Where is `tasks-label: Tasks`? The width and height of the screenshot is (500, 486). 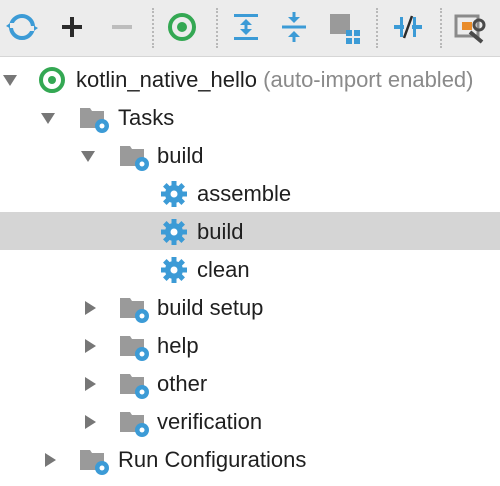 tasks-label: Tasks is located at coordinates (146, 117).